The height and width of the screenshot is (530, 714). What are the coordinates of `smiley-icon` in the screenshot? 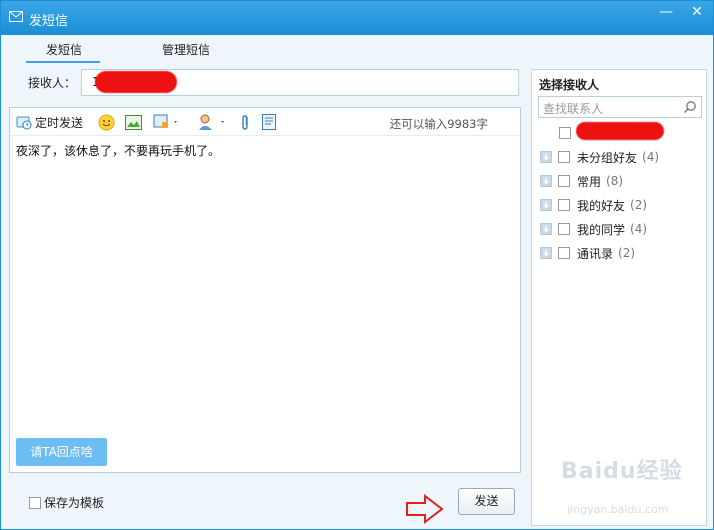 It's located at (106, 122).